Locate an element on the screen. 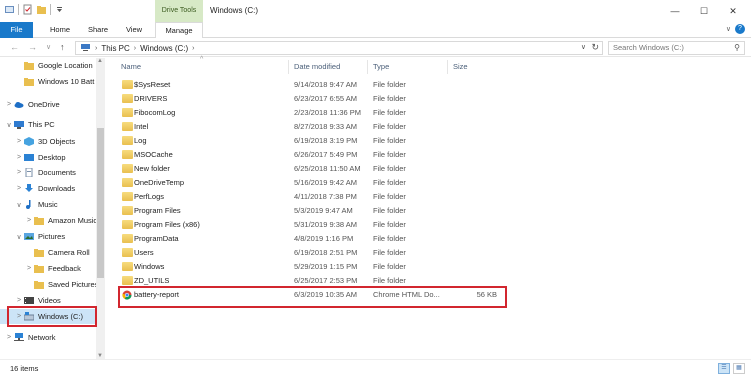 The image size is (751, 386). nav-pane-scrollbar: ▲ ▼ is located at coordinates (100, 208).